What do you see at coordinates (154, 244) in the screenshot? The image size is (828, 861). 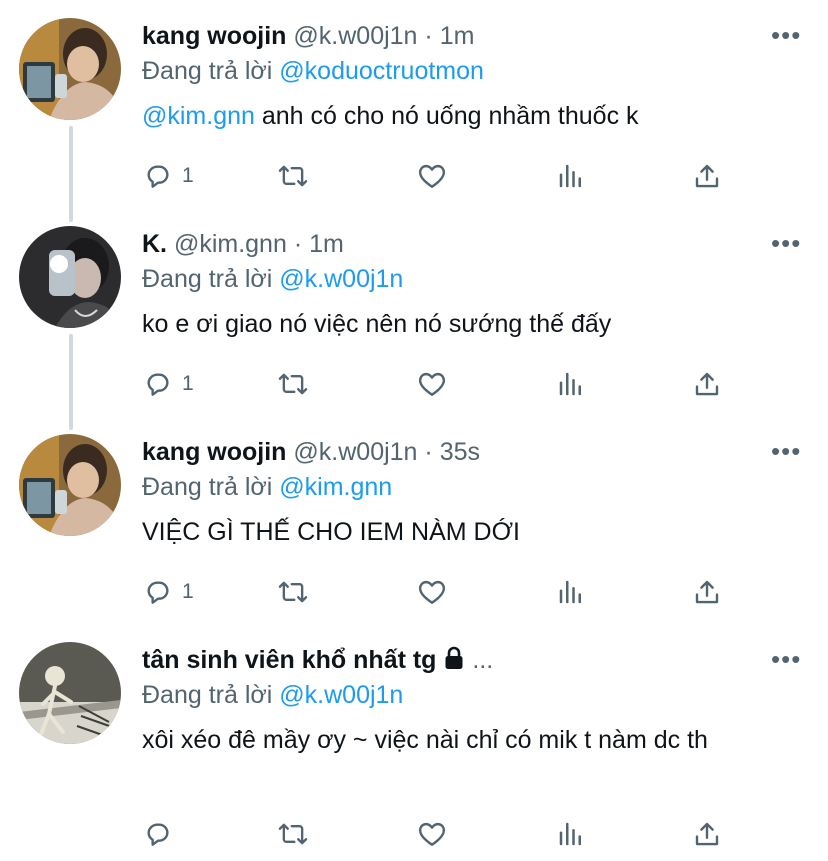 I see `display-name: K.` at bounding box center [154, 244].